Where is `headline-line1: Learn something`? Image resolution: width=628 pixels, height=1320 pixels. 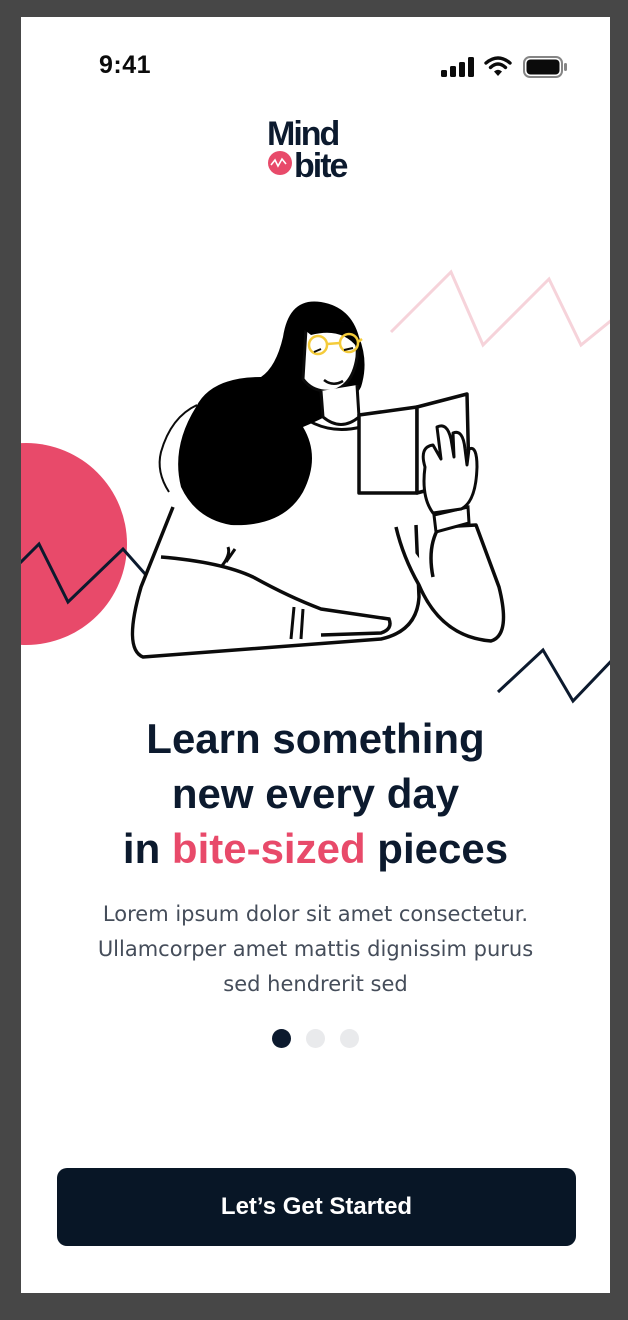 headline-line1: Learn something is located at coordinates (315, 738).